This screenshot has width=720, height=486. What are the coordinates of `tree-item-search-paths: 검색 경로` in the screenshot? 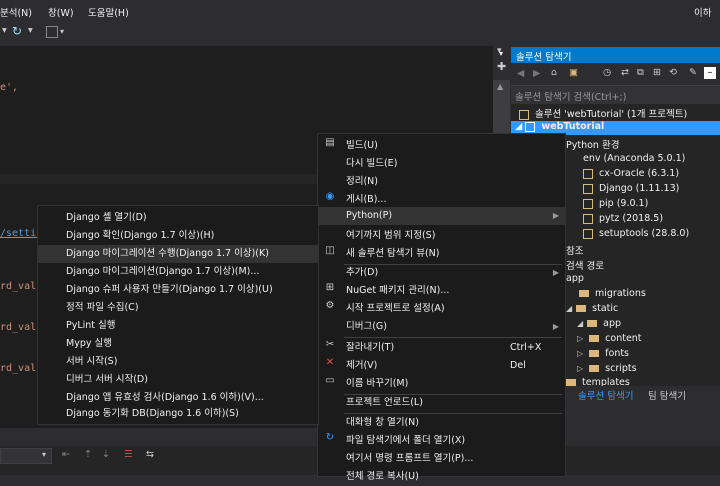 It's located at (585, 265).